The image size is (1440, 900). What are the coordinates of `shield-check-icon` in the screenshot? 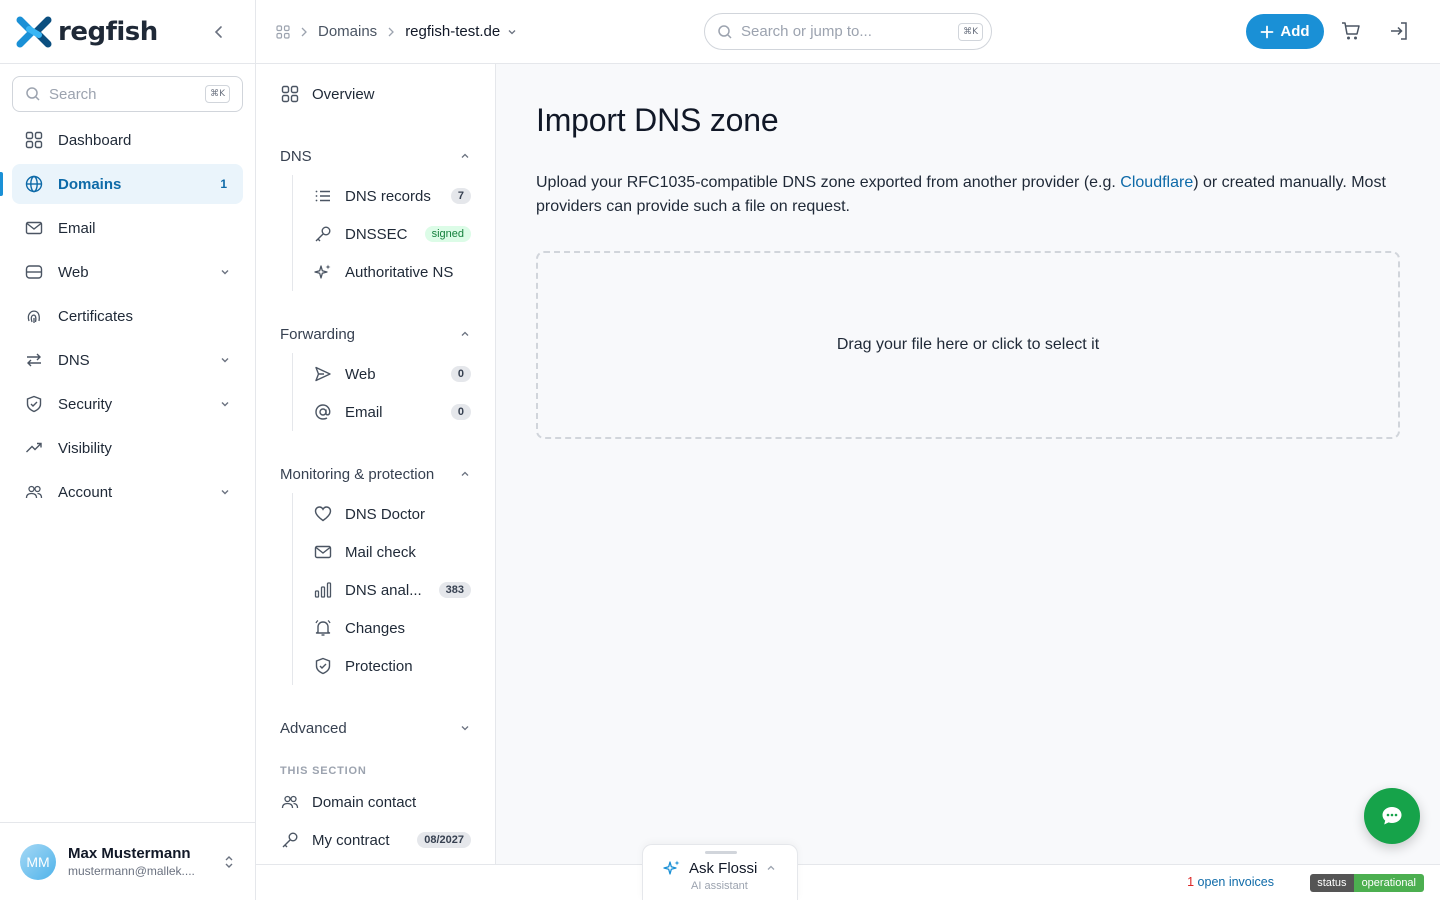 It's located at (323, 666).